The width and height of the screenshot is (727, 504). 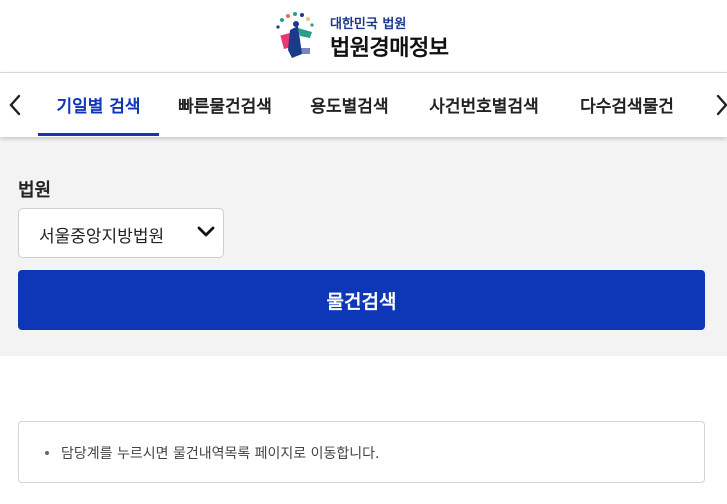 I want to click on tab-popular-items: 다수검색물건, so click(x=627, y=104).